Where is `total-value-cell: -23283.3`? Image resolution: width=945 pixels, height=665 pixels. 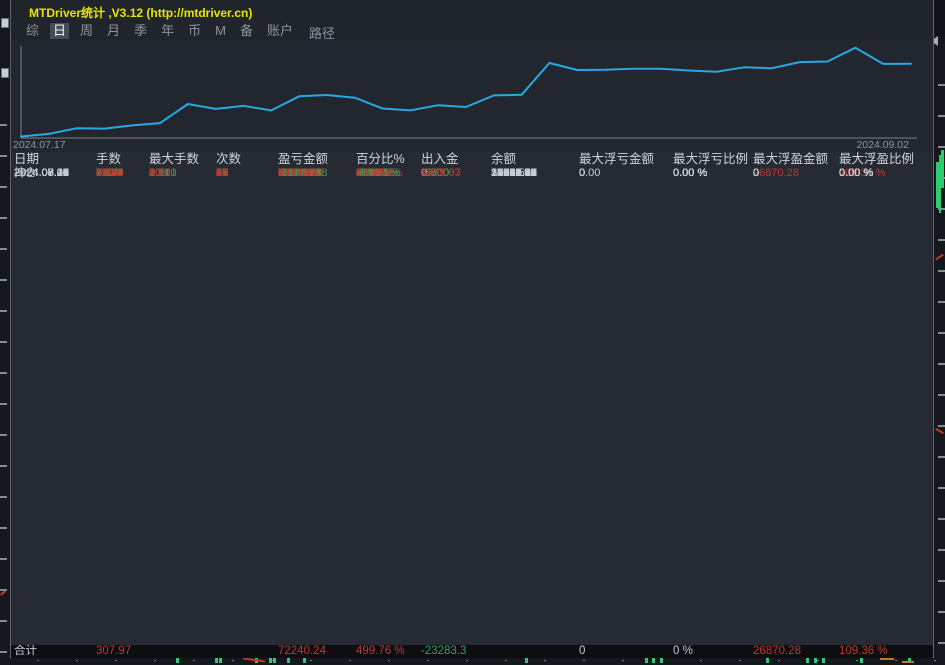
total-value-cell: -23283.3 is located at coordinates (444, 651).